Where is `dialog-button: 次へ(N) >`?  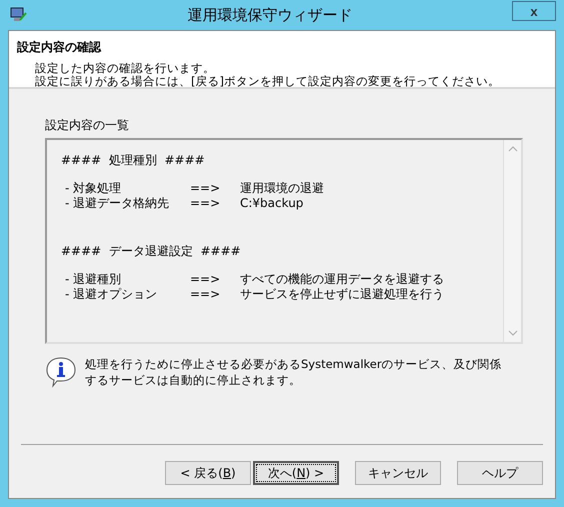
dialog-button: 次へ(N) > is located at coordinates (296, 473).